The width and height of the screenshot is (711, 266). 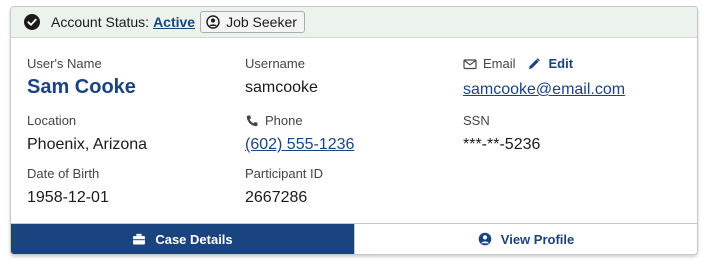 I want to click on username-label: Username, so click(x=275, y=63).